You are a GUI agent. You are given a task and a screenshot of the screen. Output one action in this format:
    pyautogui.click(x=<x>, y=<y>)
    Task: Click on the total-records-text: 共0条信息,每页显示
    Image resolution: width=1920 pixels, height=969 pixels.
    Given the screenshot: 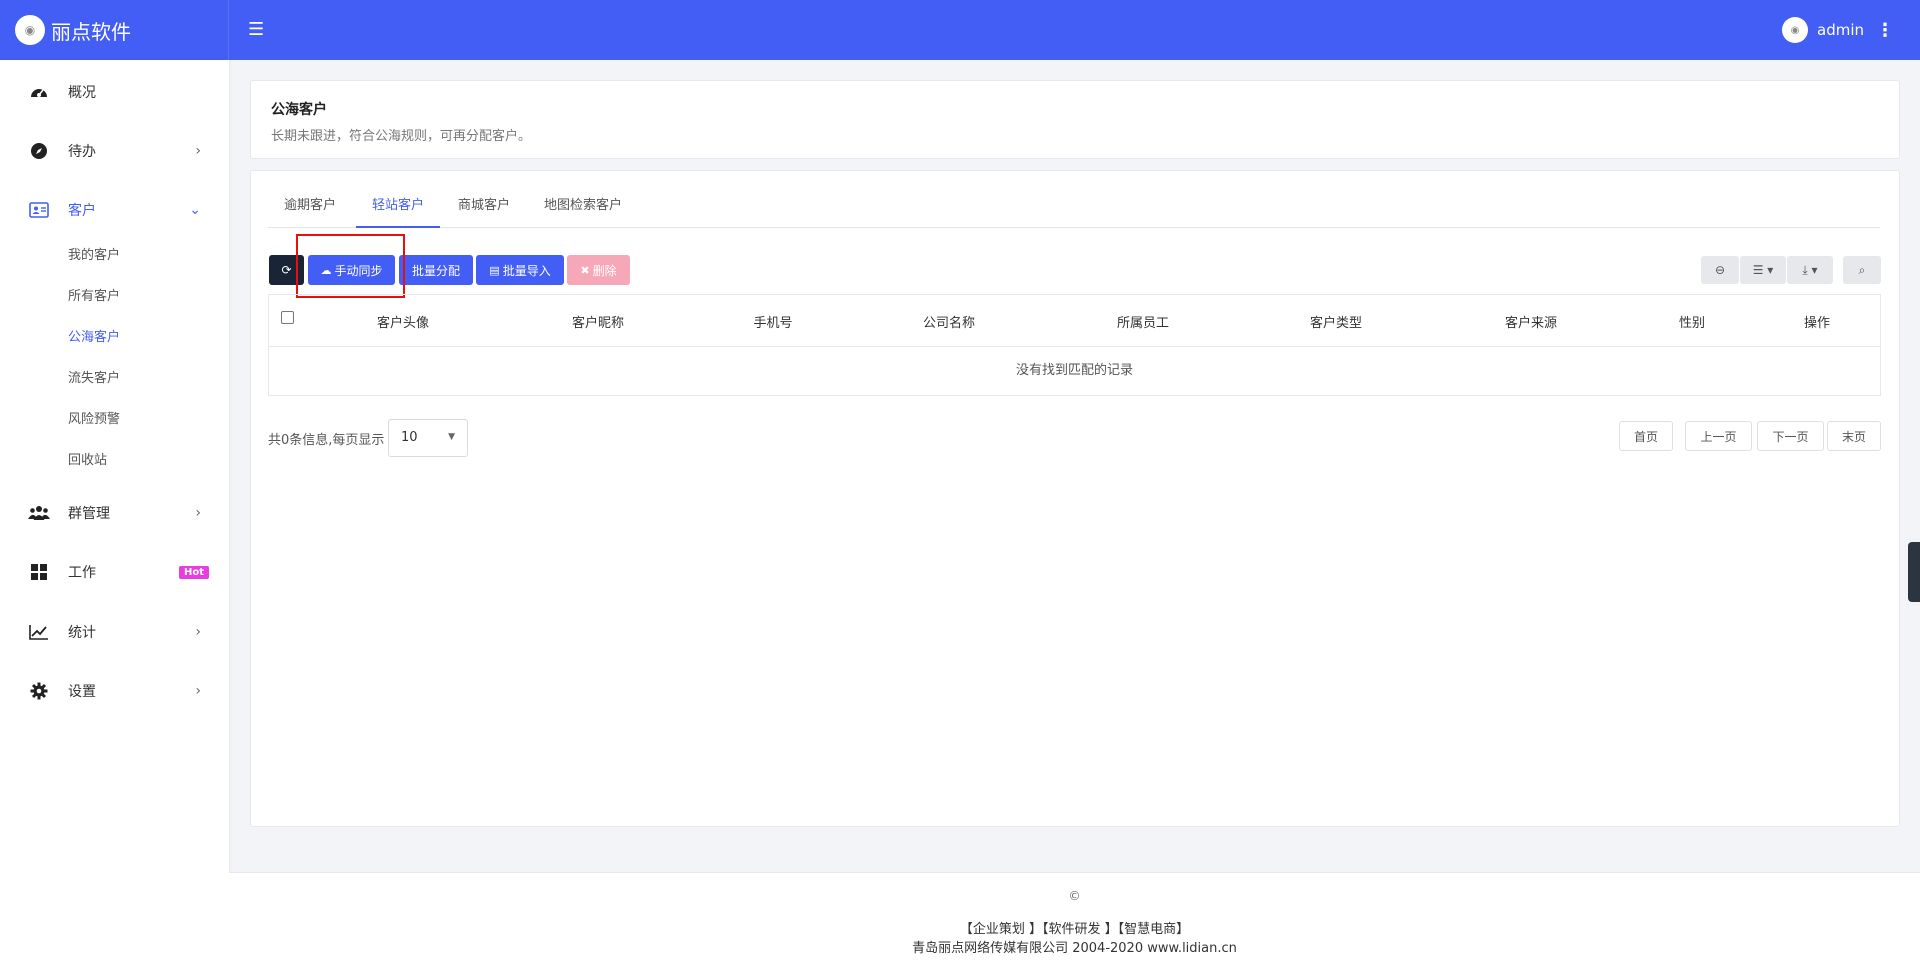 What is the action you would take?
    pyautogui.click(x=326, y=440)
    